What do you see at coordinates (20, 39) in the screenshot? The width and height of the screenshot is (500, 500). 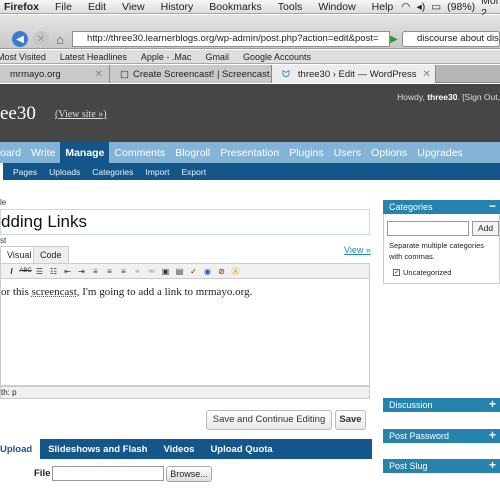 I see `back-icon: ◀` at bounding box center [20, 39].